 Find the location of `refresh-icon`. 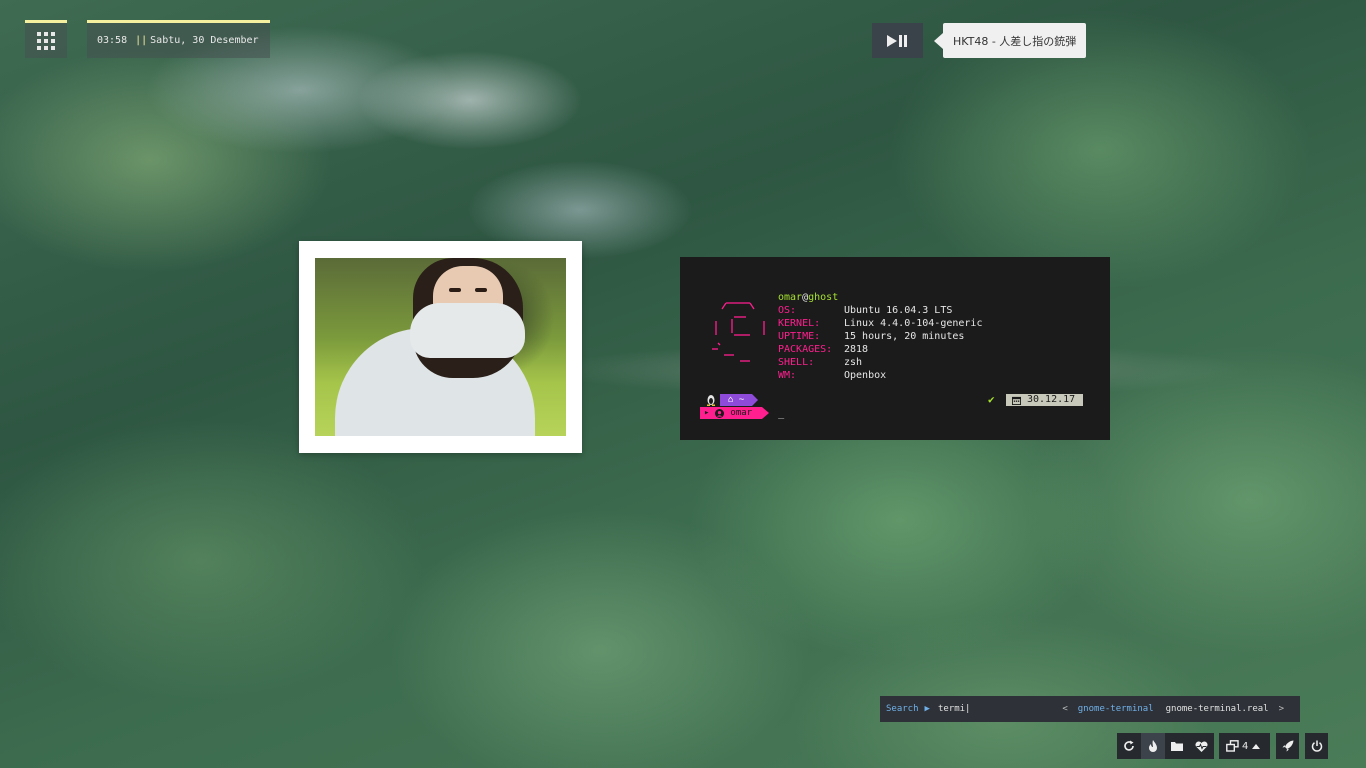

refresh-icon is located at coordinates (1129, 745).